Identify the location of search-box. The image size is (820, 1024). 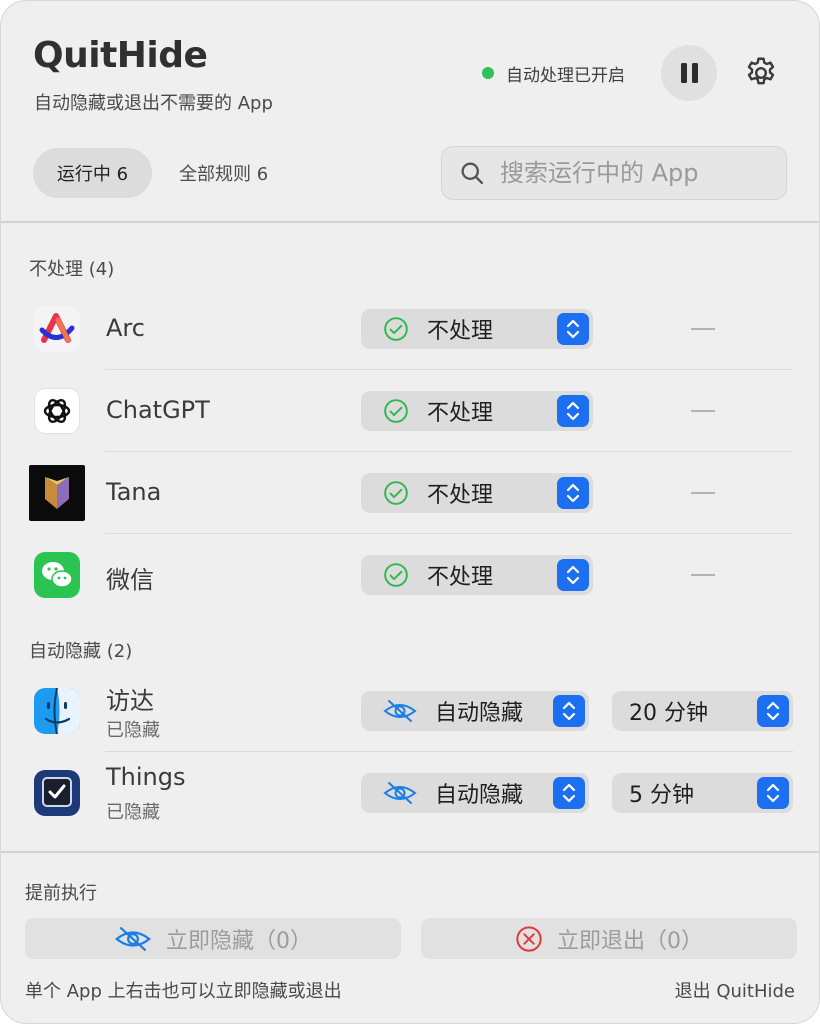
(614, 173).